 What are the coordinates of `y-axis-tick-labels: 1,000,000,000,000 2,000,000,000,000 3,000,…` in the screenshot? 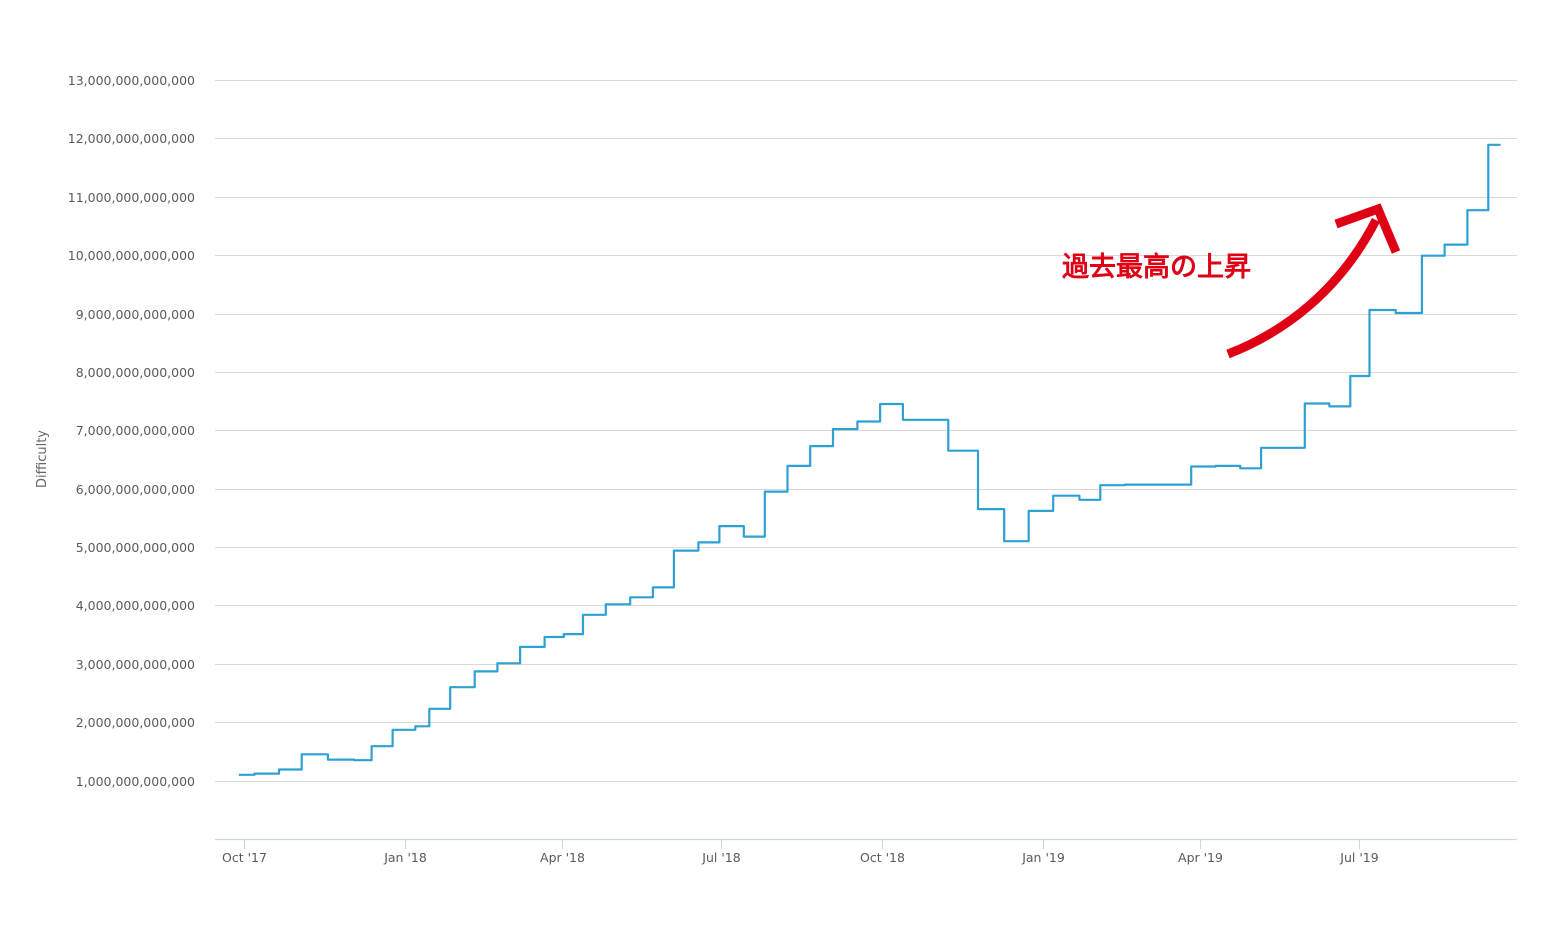 It's located at (131, 431).